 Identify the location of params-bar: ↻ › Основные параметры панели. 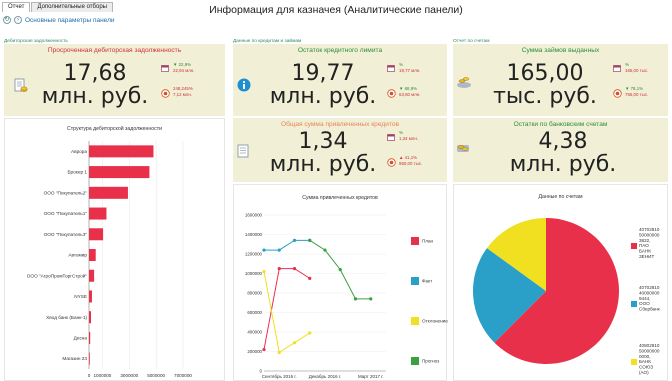
(59, 20).